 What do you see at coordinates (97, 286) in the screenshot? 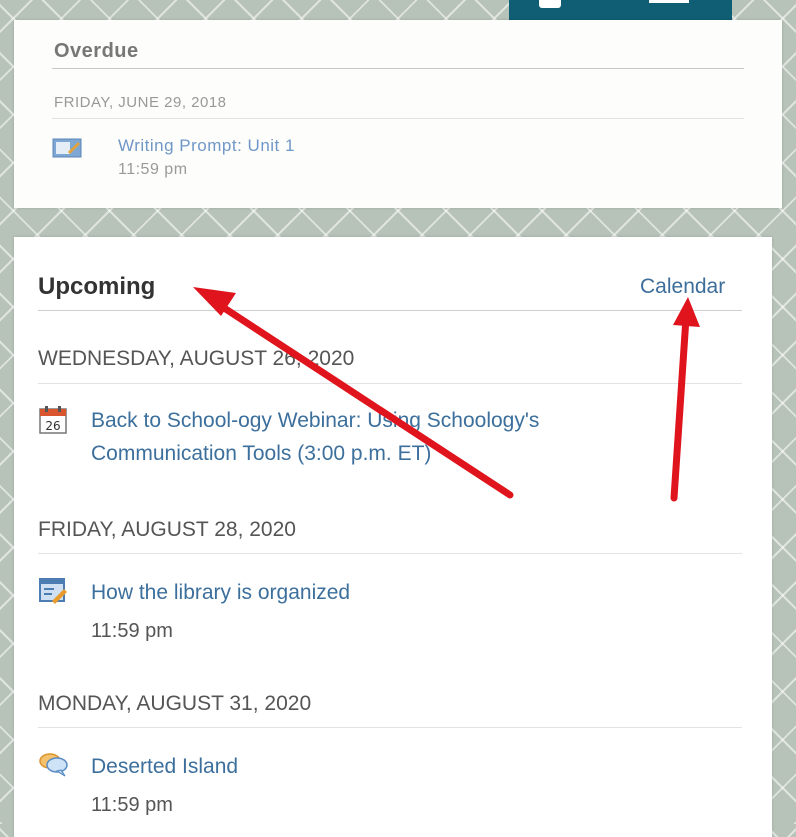
I see `upcoming-title: Upcoming` at bounding box center [97, 286].